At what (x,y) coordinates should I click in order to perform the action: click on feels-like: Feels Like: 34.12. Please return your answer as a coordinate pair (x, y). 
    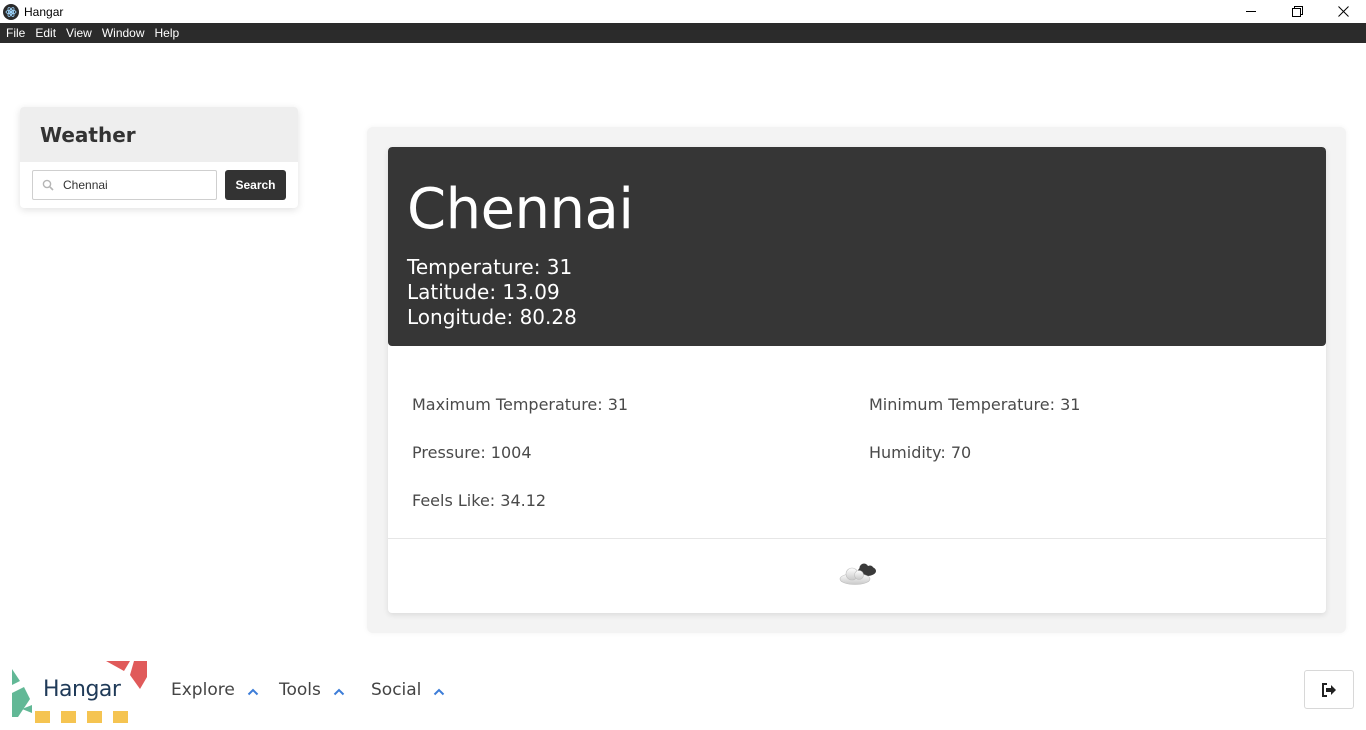
    Looking at the image, I should click on (479, 500).